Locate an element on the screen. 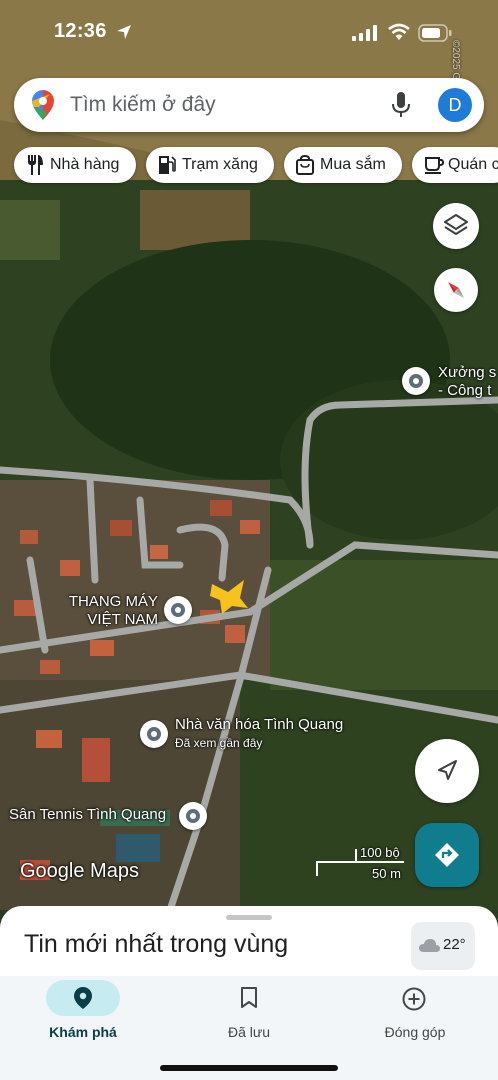  directions-icon is located at coordinates (447, 855).